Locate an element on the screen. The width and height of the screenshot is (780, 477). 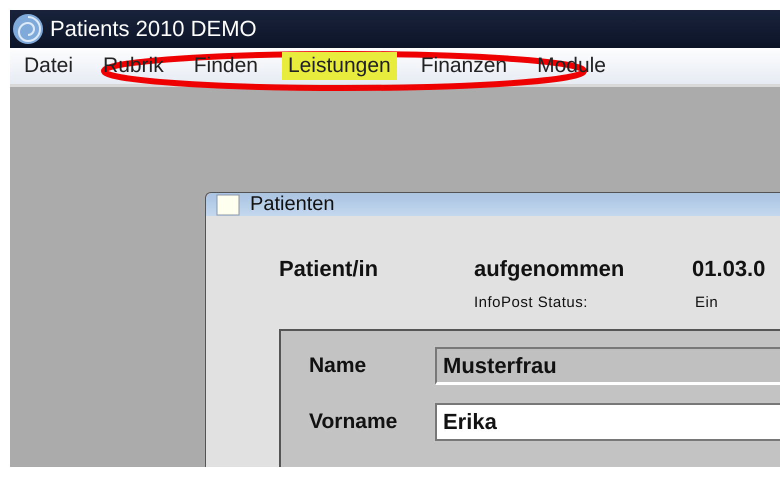
status-text: aufgenommen is located at coordinates (550, 269).